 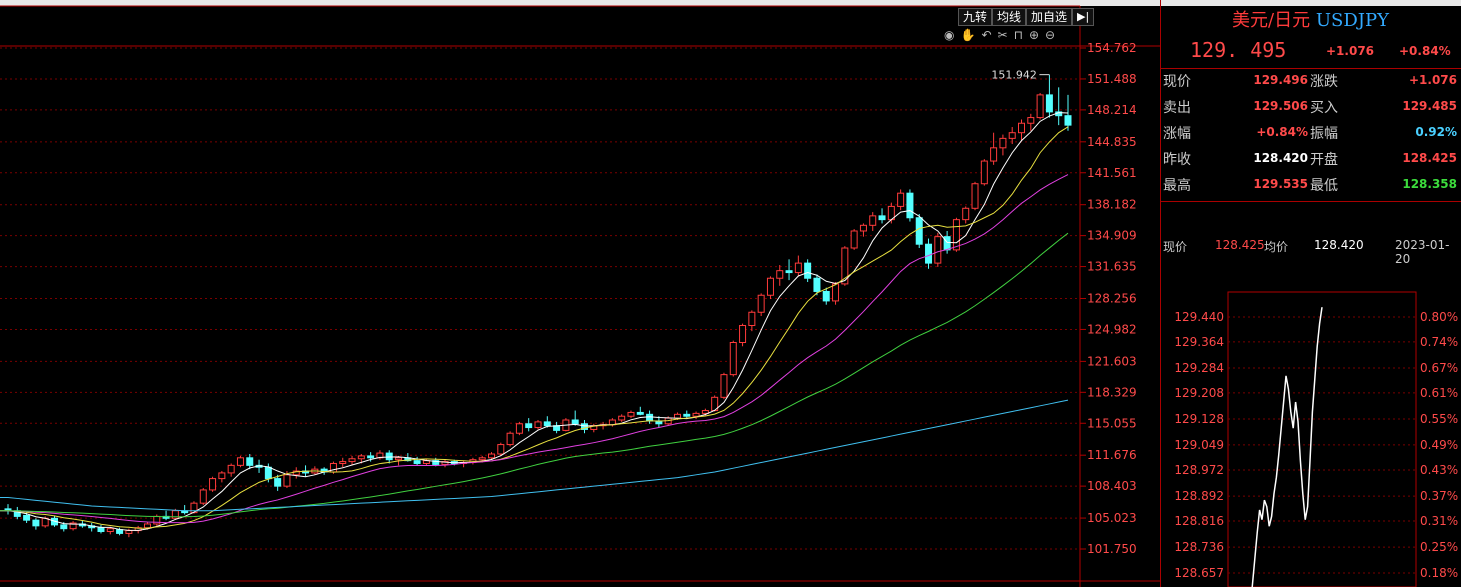 I want to click on collapse-panel-icon: ▶|, so click(x=1083, y=17).